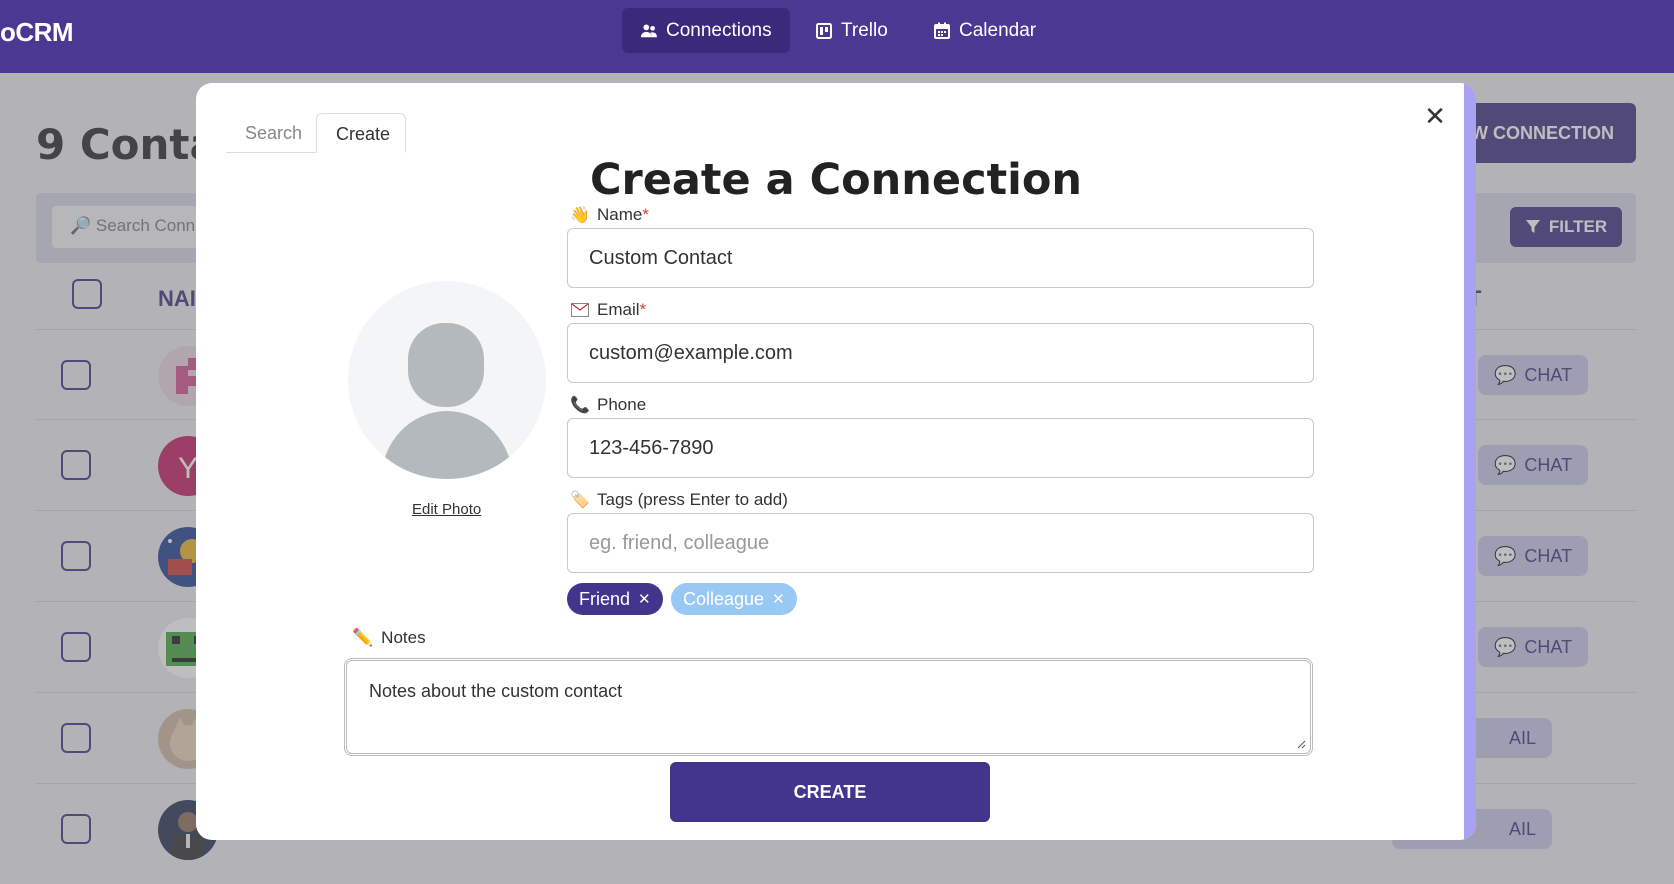 The width and height of the screenshot is (1674, 884). I want to click on nav-calendar: Calendar, so click(984, 30).